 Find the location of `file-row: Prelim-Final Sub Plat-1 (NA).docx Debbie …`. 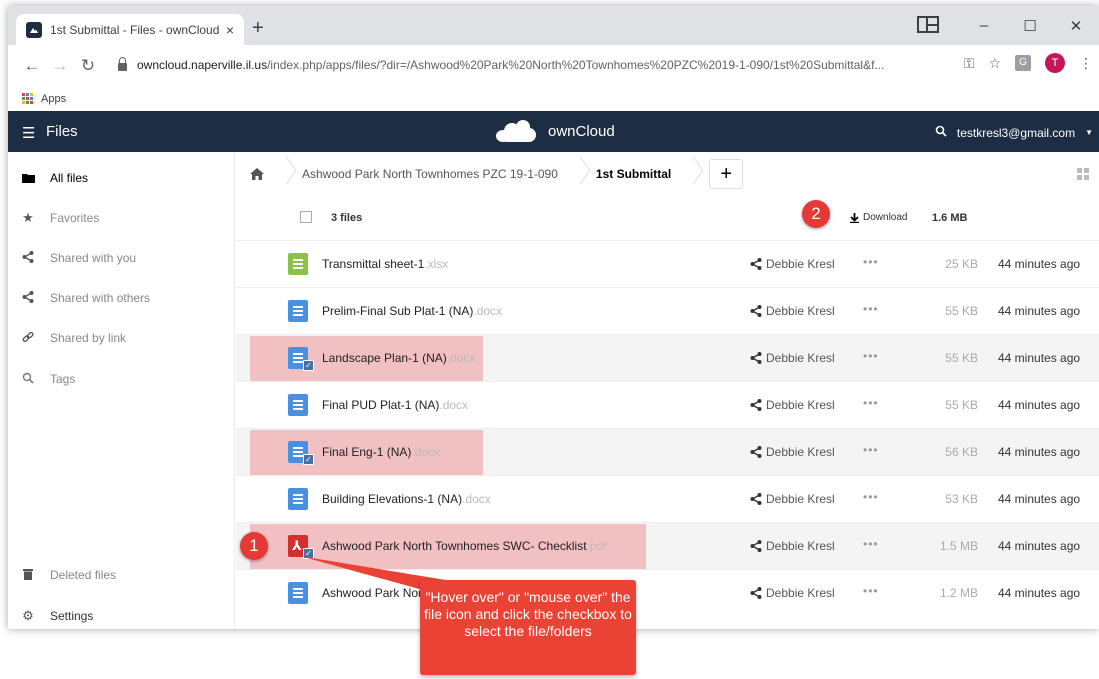

file-row: Prelim-Final Sub Plat-1 (NA).docx Debbie … is located at coordinates (667, 310).